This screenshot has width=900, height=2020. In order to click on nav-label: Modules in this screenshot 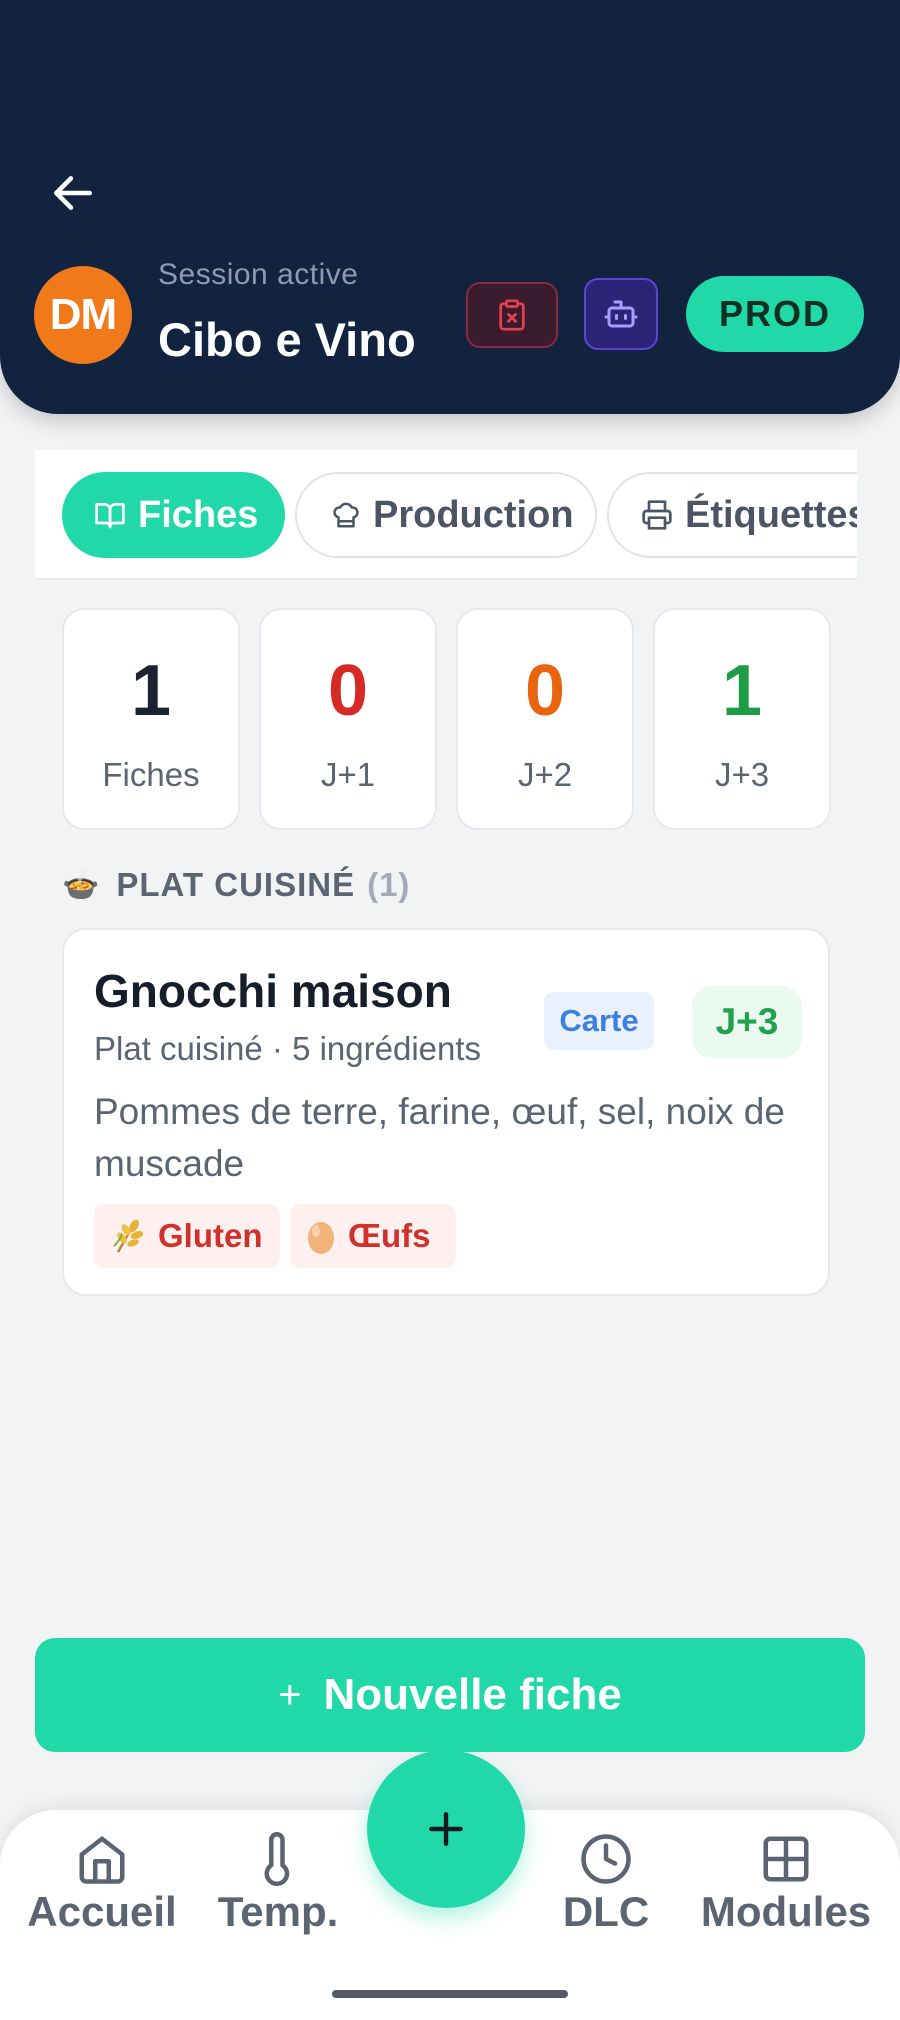, I will do `click(786, 1911)`.